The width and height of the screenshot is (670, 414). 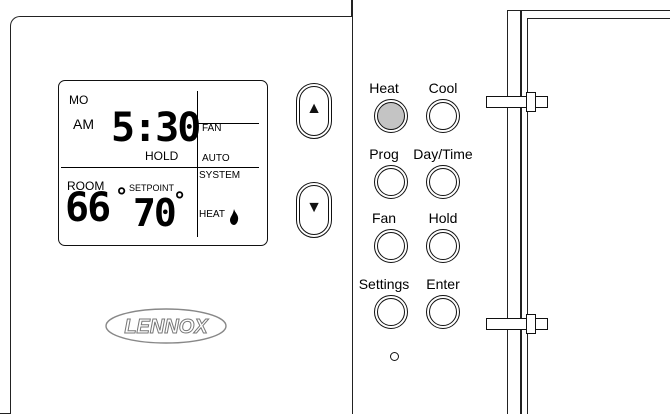 What do you see at coordinates (443, 182) in the screenshot?
I see `daytime-button` at bounding box center [443, 182].